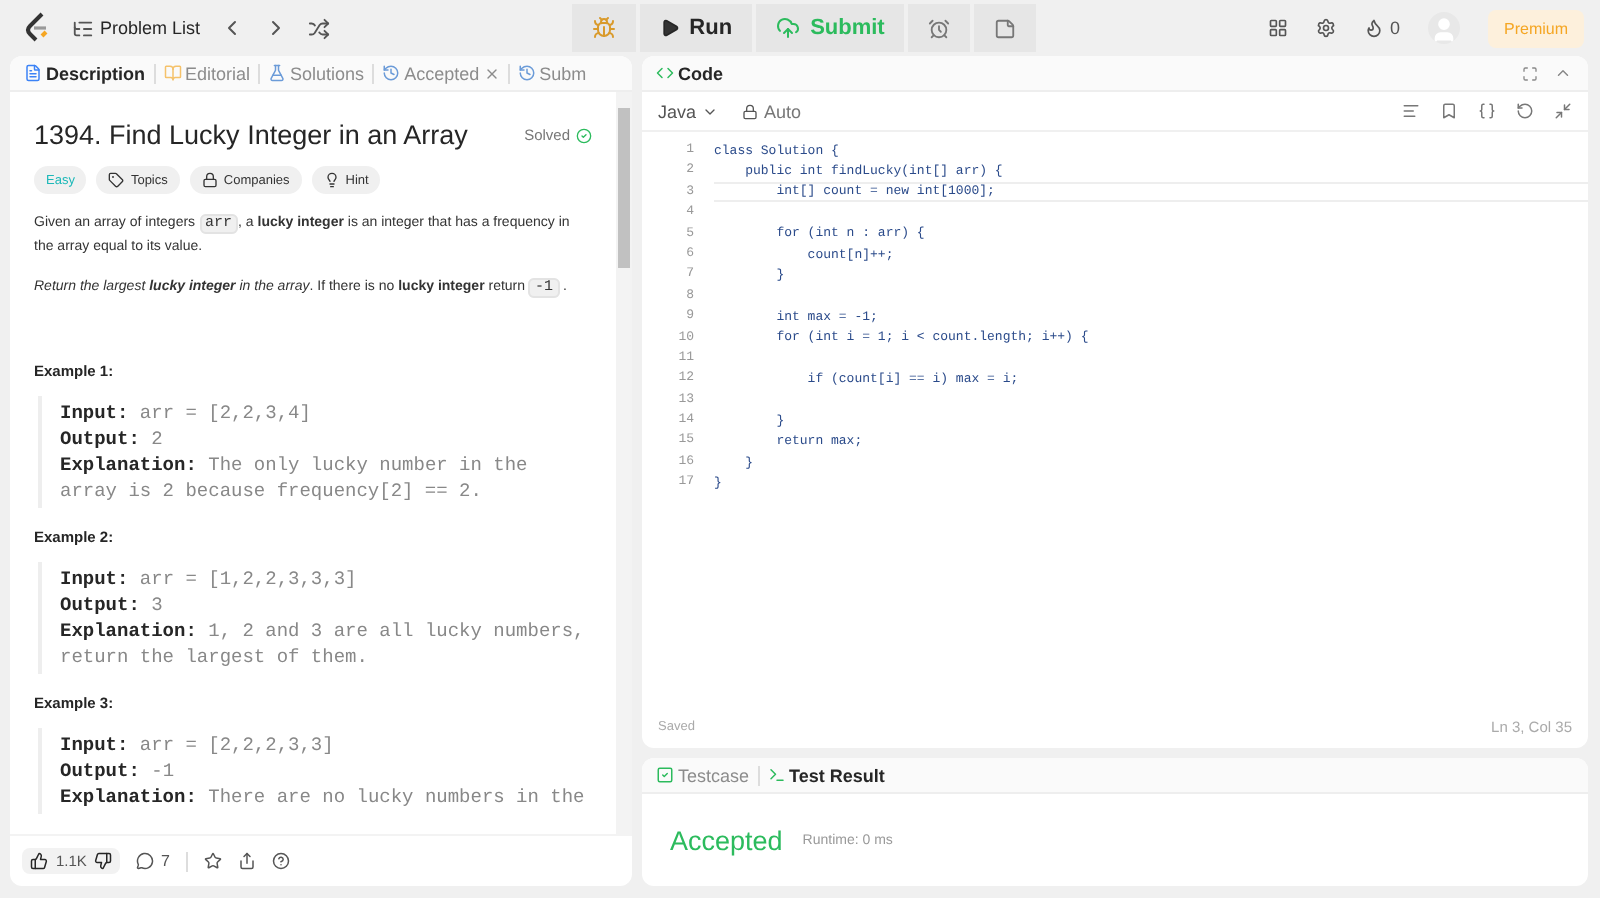 The width and height of the screenshot is (1600, 898). What do you see at coordinates (212, 861) in the screenshot?
I see `star-icon` at bounding box center [212, 861].